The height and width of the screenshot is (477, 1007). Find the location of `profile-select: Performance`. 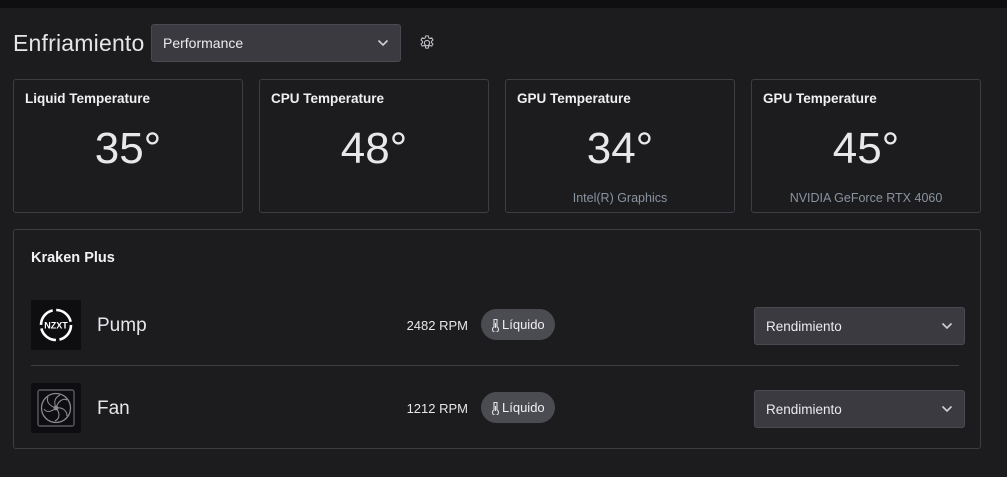

profile-select: Performance is located at coordinates (276, 43).